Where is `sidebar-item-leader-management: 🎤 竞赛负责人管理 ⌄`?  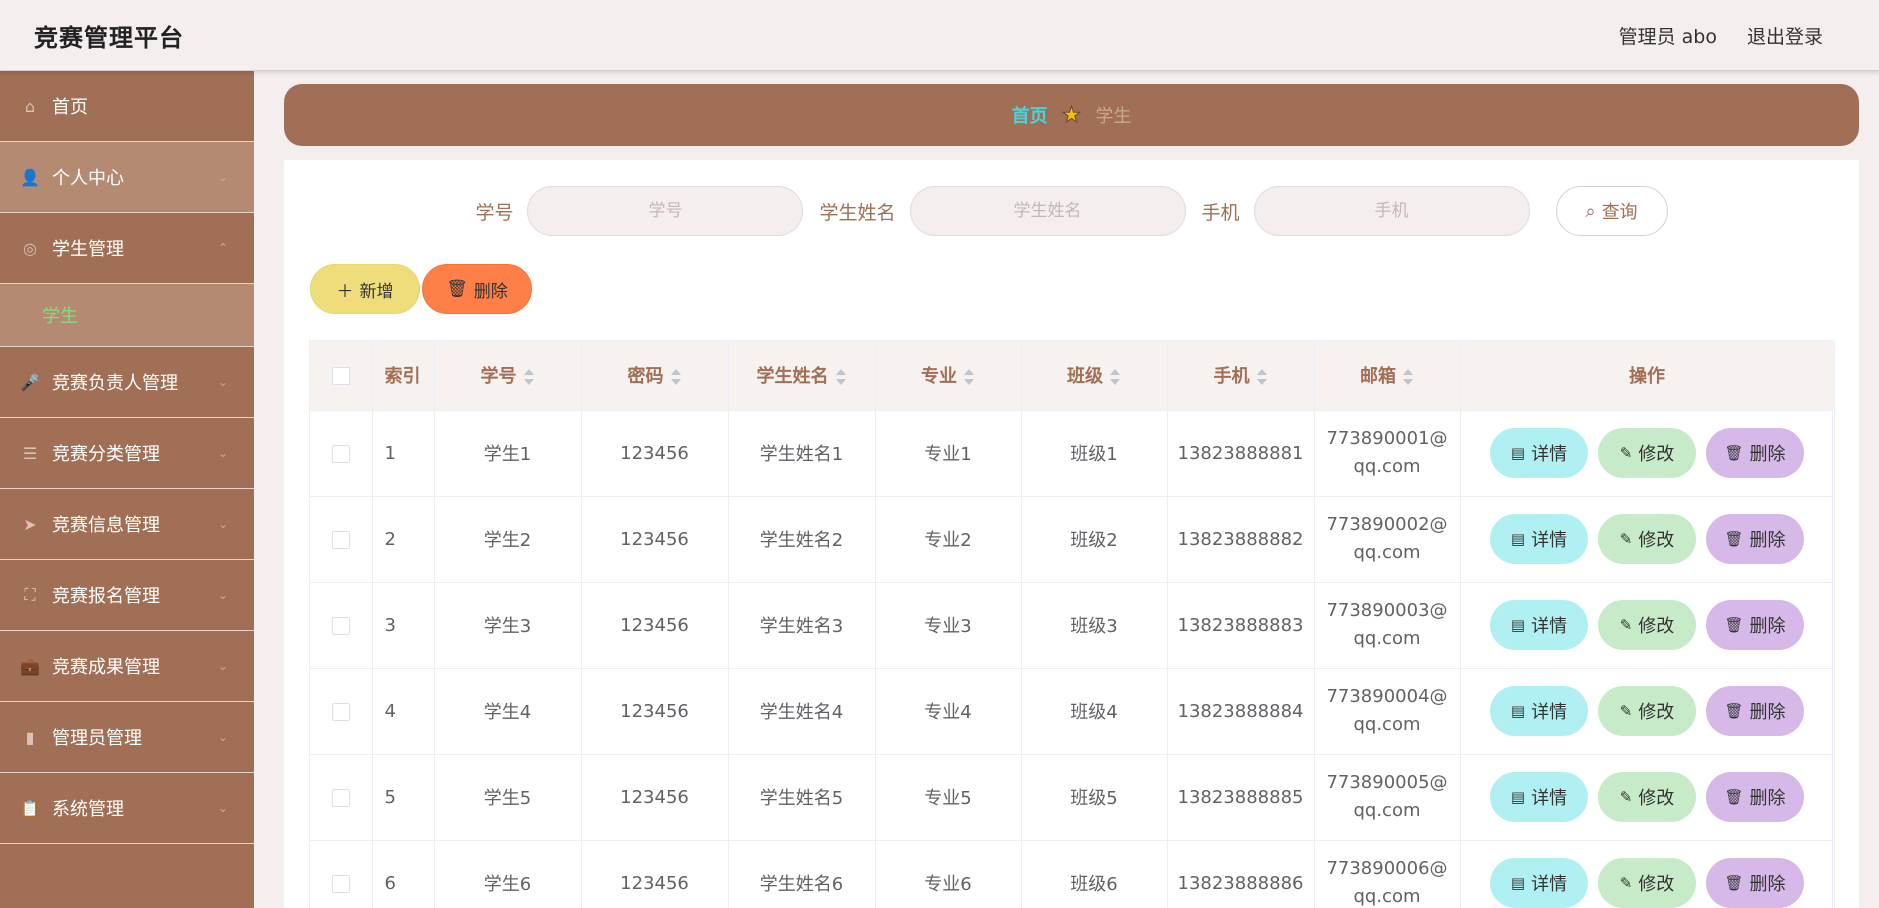
sidebar-item-leader-management: 🎤 竞赛负责人管理 ⌄ is located at coordinates (127, 382).